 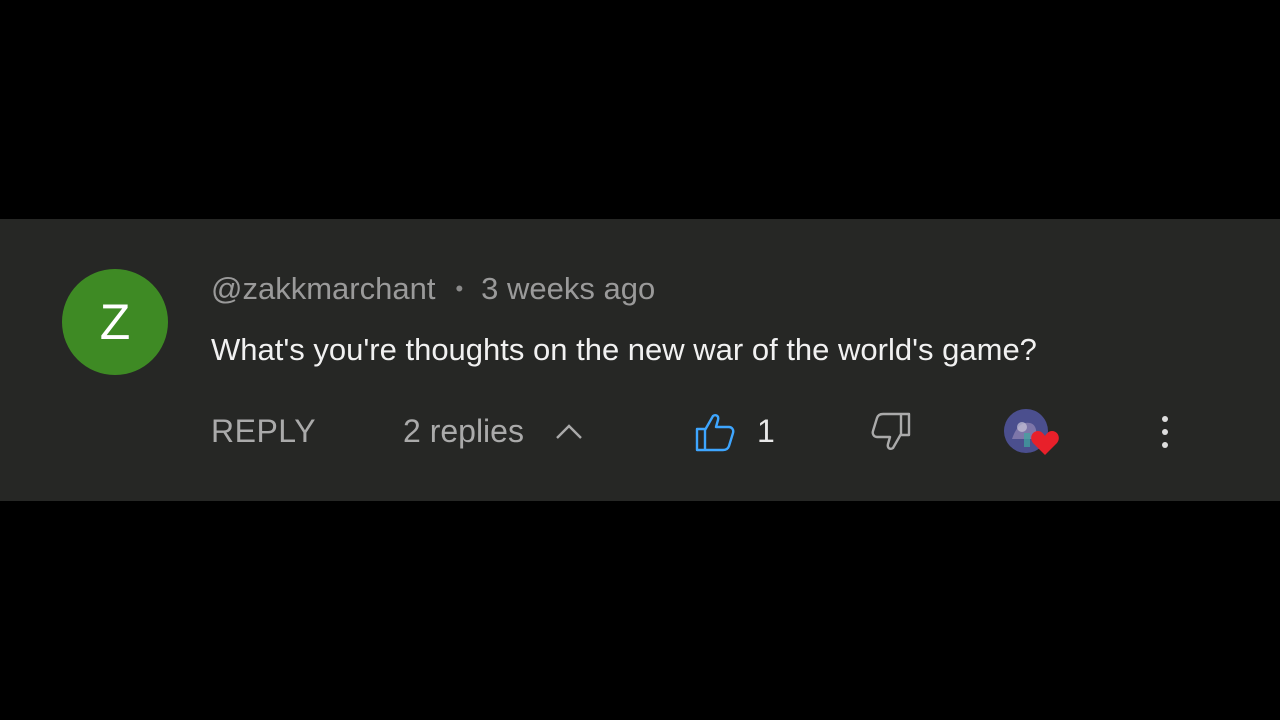 What do you see at coordinates (569, 431) in the screenshot?
I see `chevron-up-icon` at bounding box center [569, 431].